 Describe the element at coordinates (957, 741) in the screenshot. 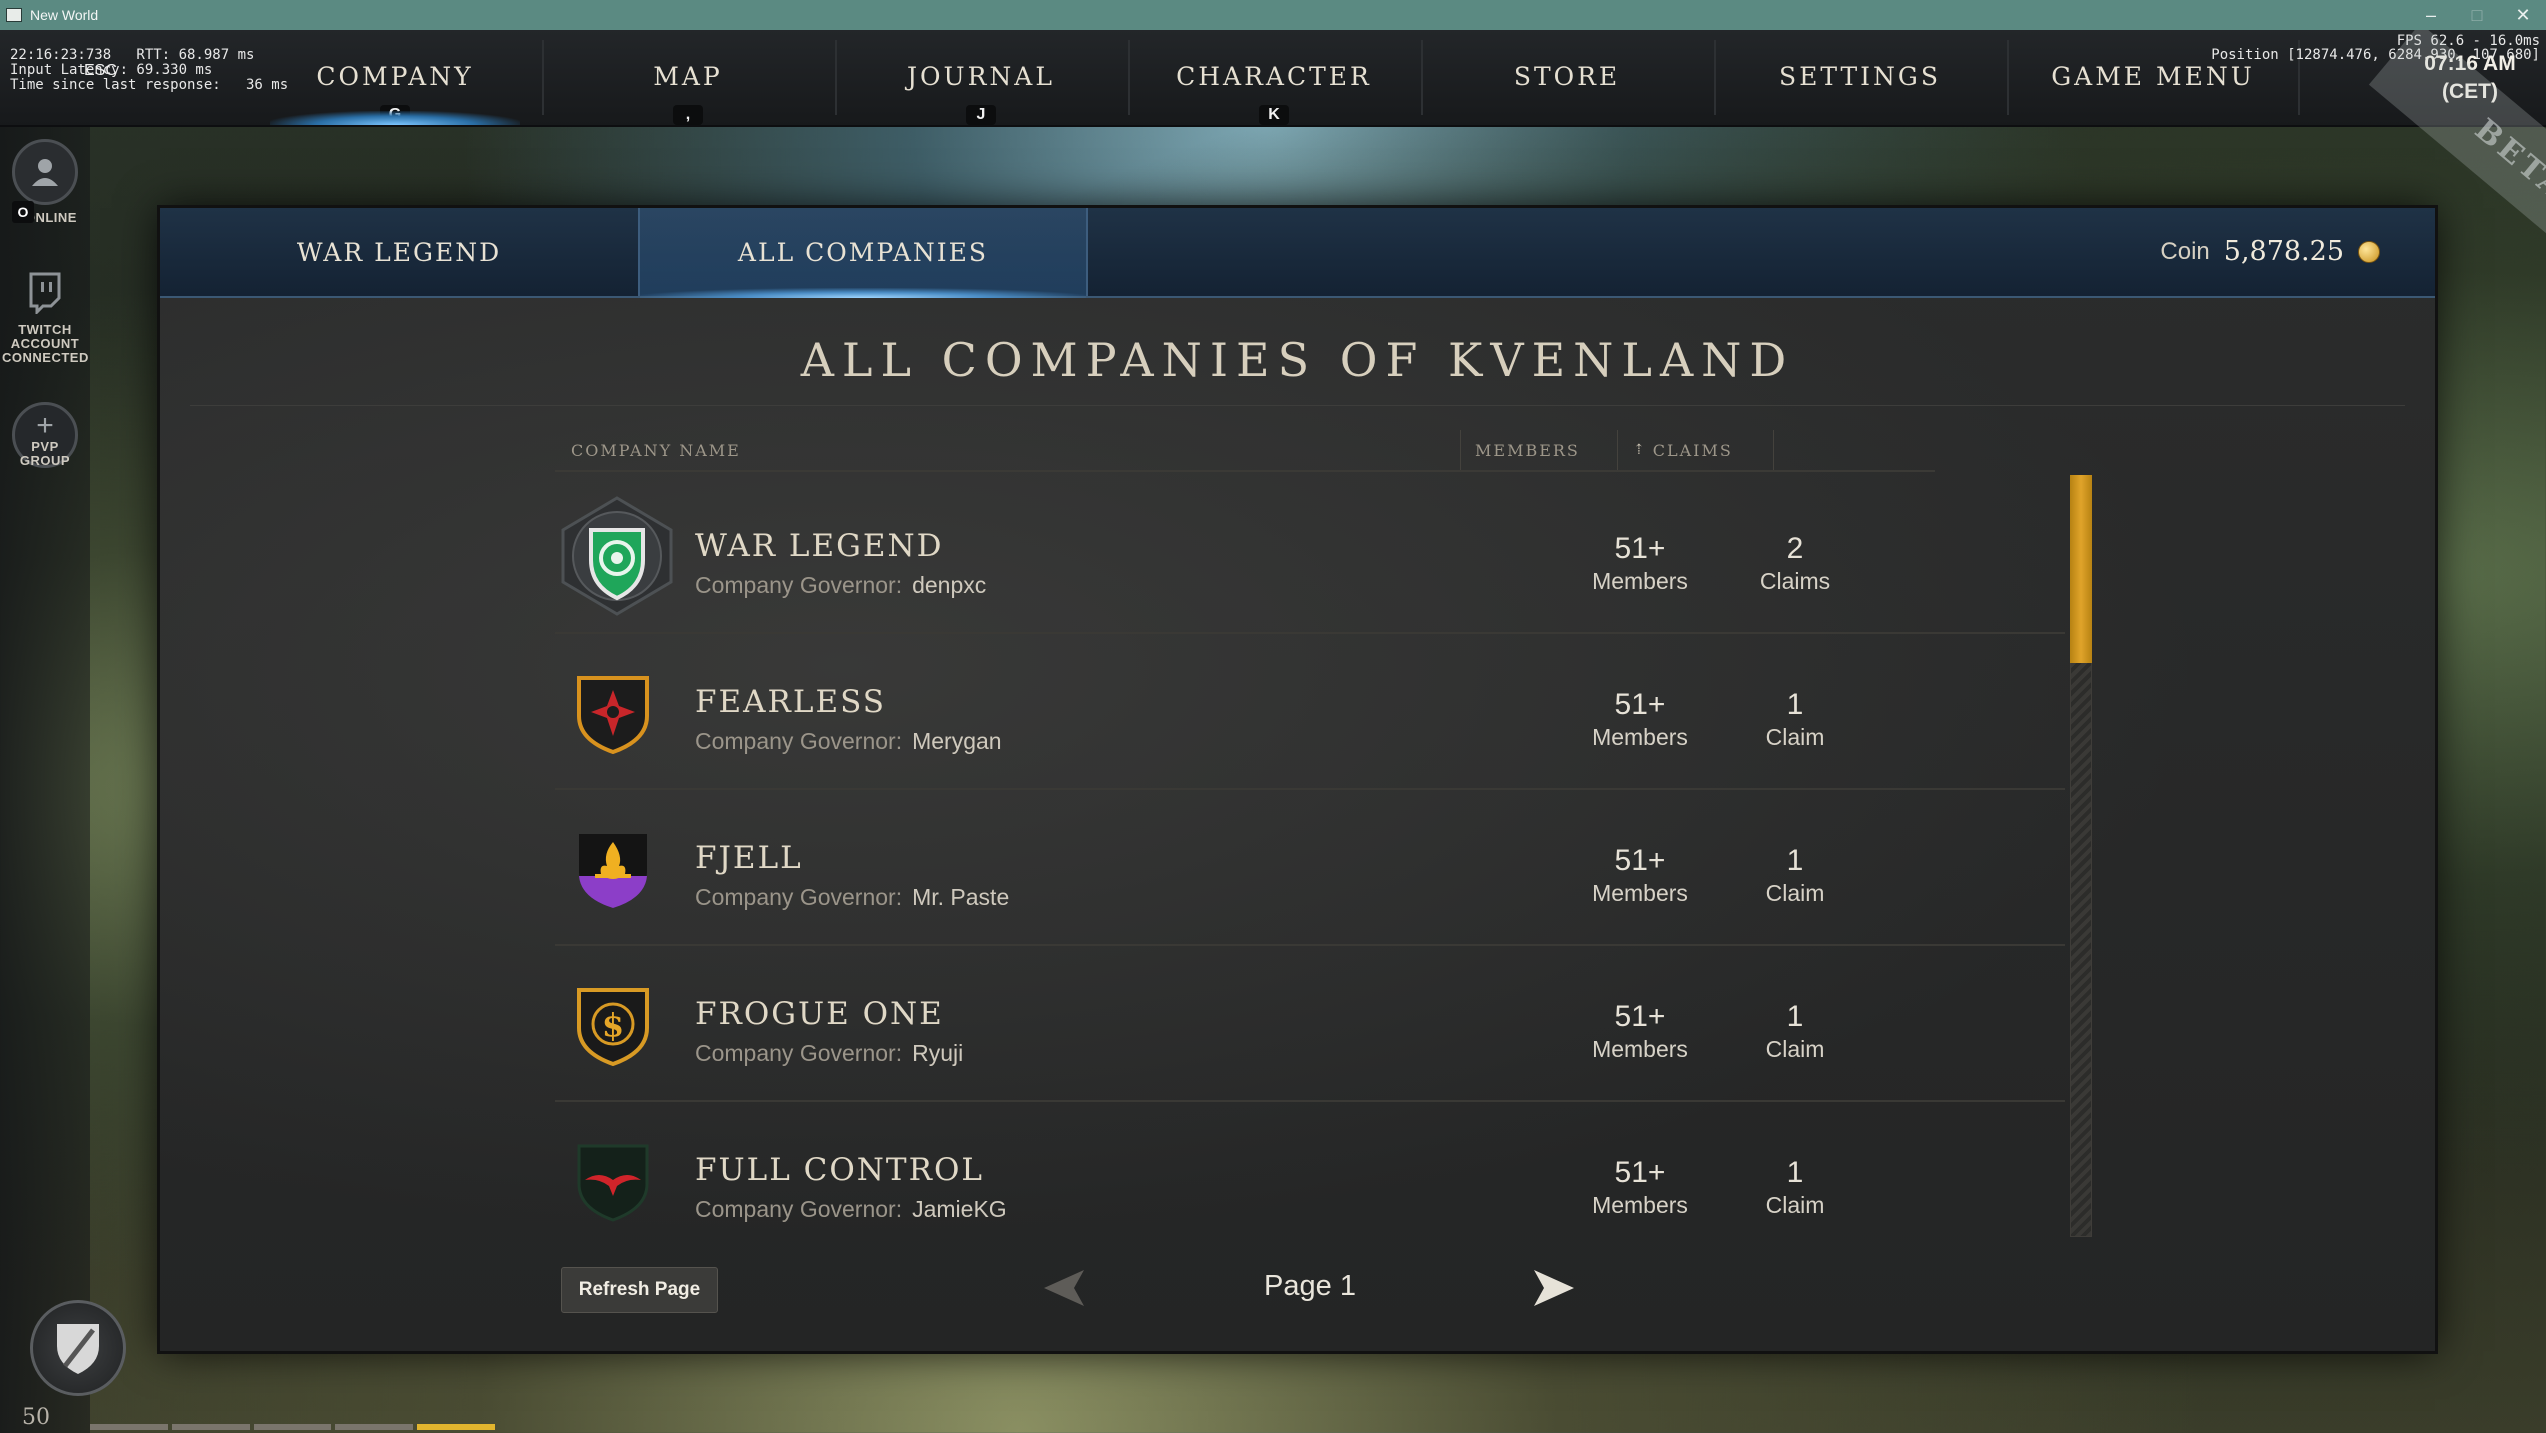

I see `governor-name: Merygan` at that location.